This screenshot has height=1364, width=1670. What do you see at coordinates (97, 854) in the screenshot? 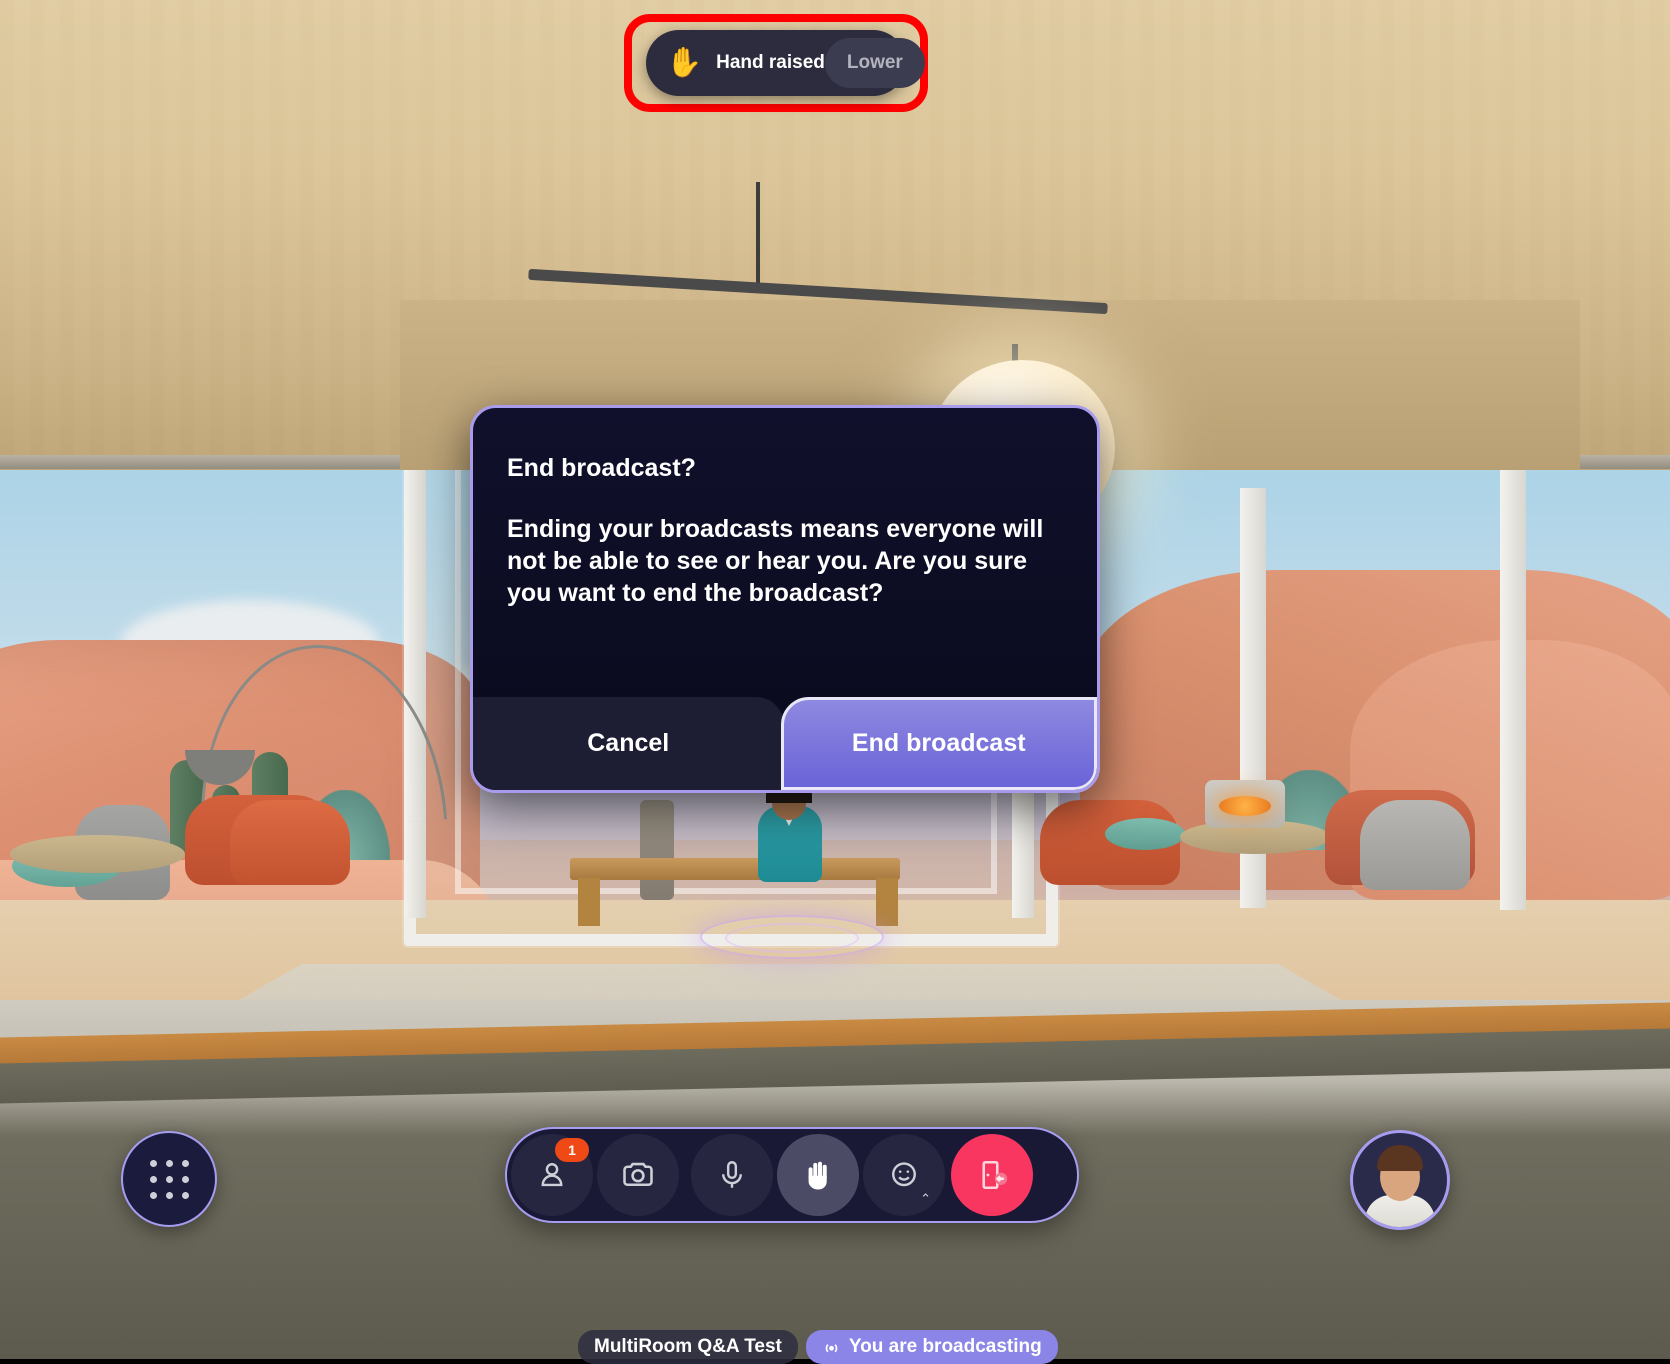
I see `coffee-table` at bounding box center [97, 854].